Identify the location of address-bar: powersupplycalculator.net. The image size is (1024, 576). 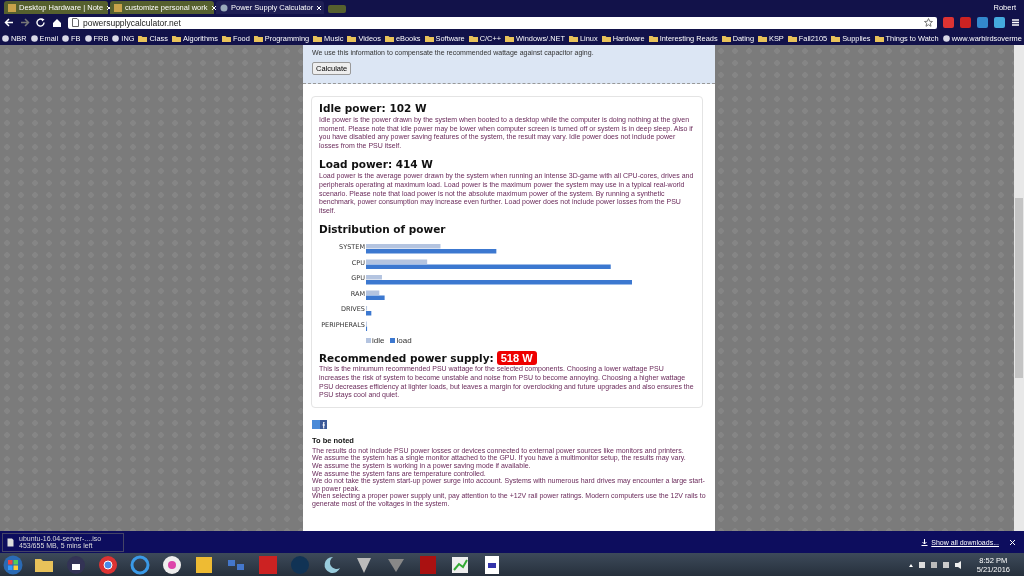
(502, 22).